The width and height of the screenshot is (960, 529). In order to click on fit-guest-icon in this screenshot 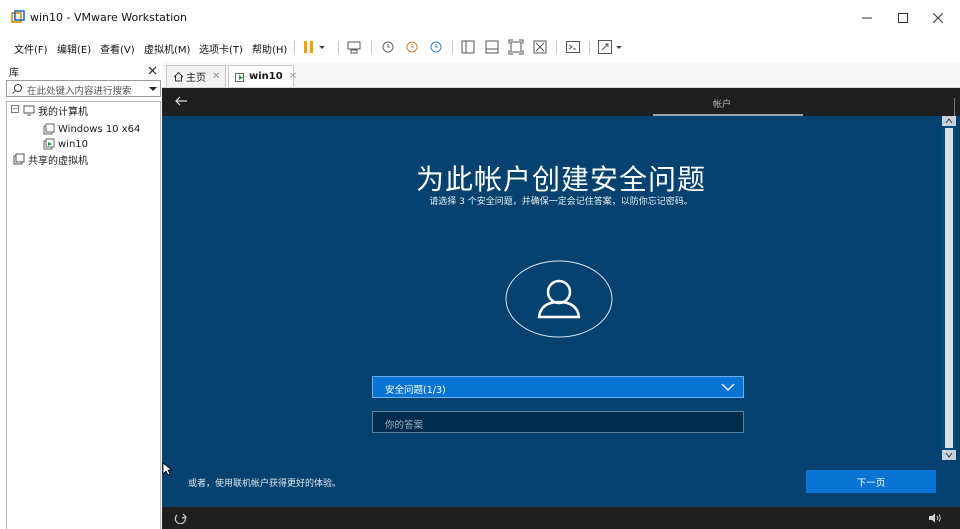, I will do `click(516, 47)`.